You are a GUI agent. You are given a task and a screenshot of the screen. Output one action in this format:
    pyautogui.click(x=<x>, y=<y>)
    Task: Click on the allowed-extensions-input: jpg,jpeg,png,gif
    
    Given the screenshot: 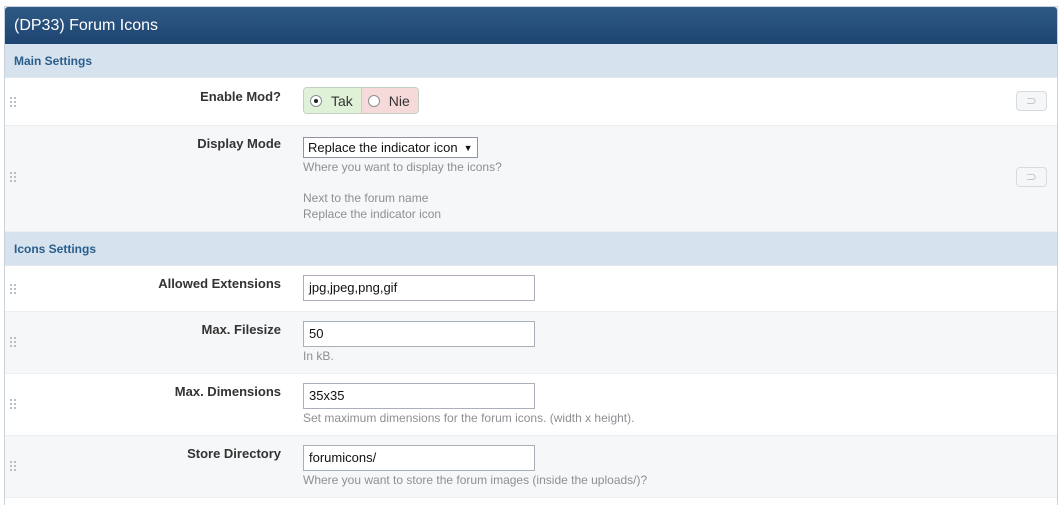 What is the action you would take?
    pyautogui.click(x=419, y=288)
    